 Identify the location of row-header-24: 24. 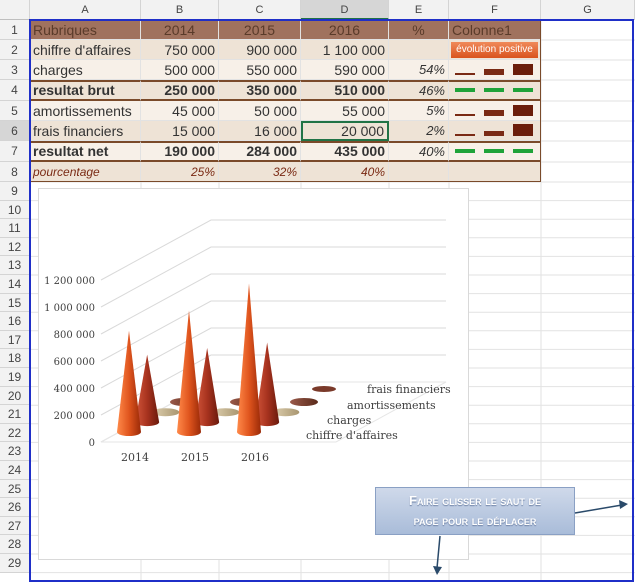
(15, 470).